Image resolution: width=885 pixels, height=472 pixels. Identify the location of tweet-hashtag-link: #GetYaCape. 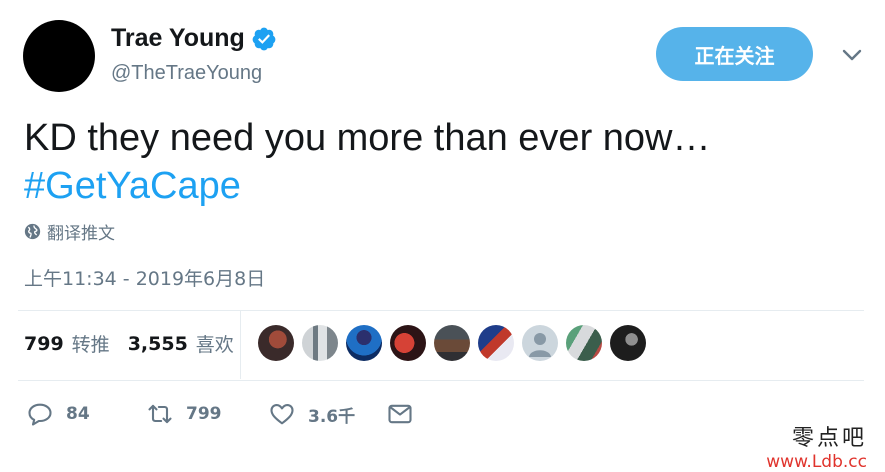
(367, 186).